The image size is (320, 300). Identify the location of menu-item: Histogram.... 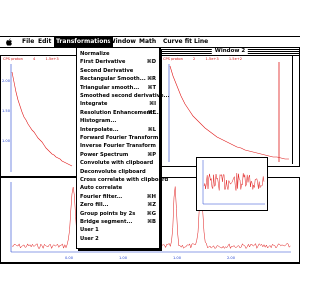
(118, 121).